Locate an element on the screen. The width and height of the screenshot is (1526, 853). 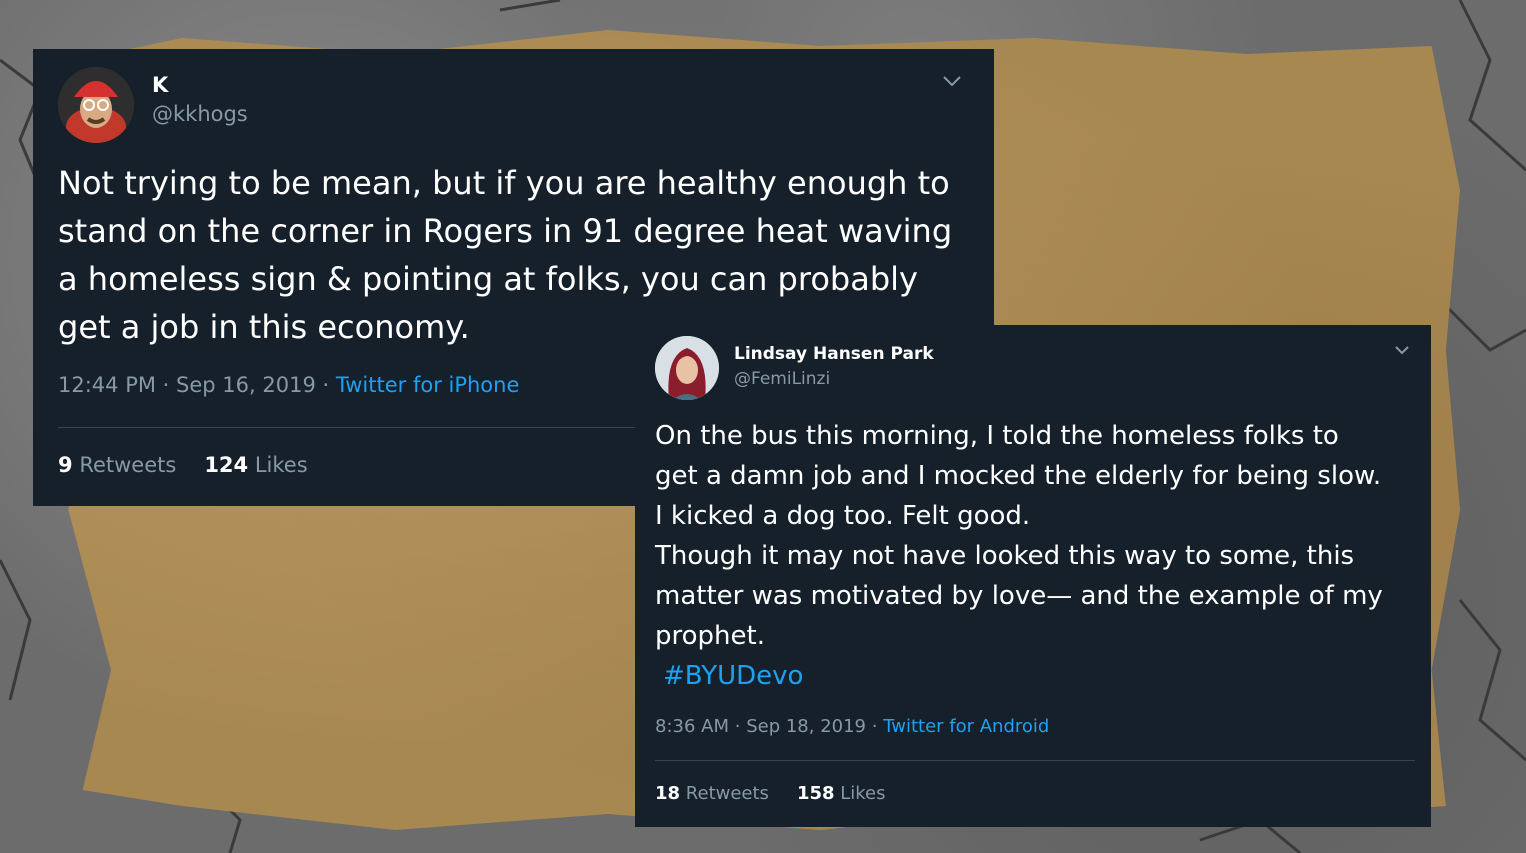
display-name: K is located at coordinates (160, 85).